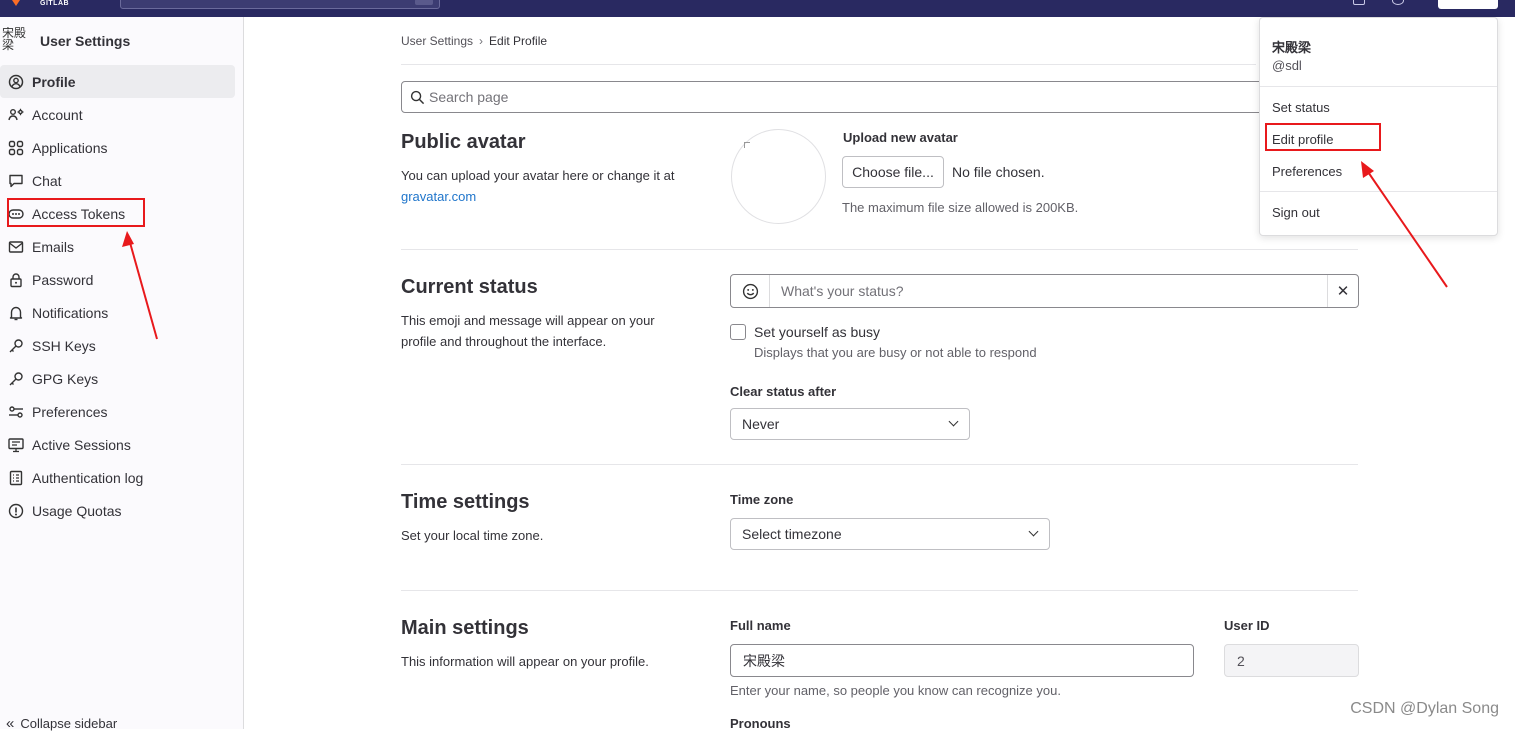 Image resolution: width=1515 pixels, height=732 pixels. Describe the element at coordinates (1307, 171) in the screenshot. I see `menu-item-preferences: Preferences` at that location.